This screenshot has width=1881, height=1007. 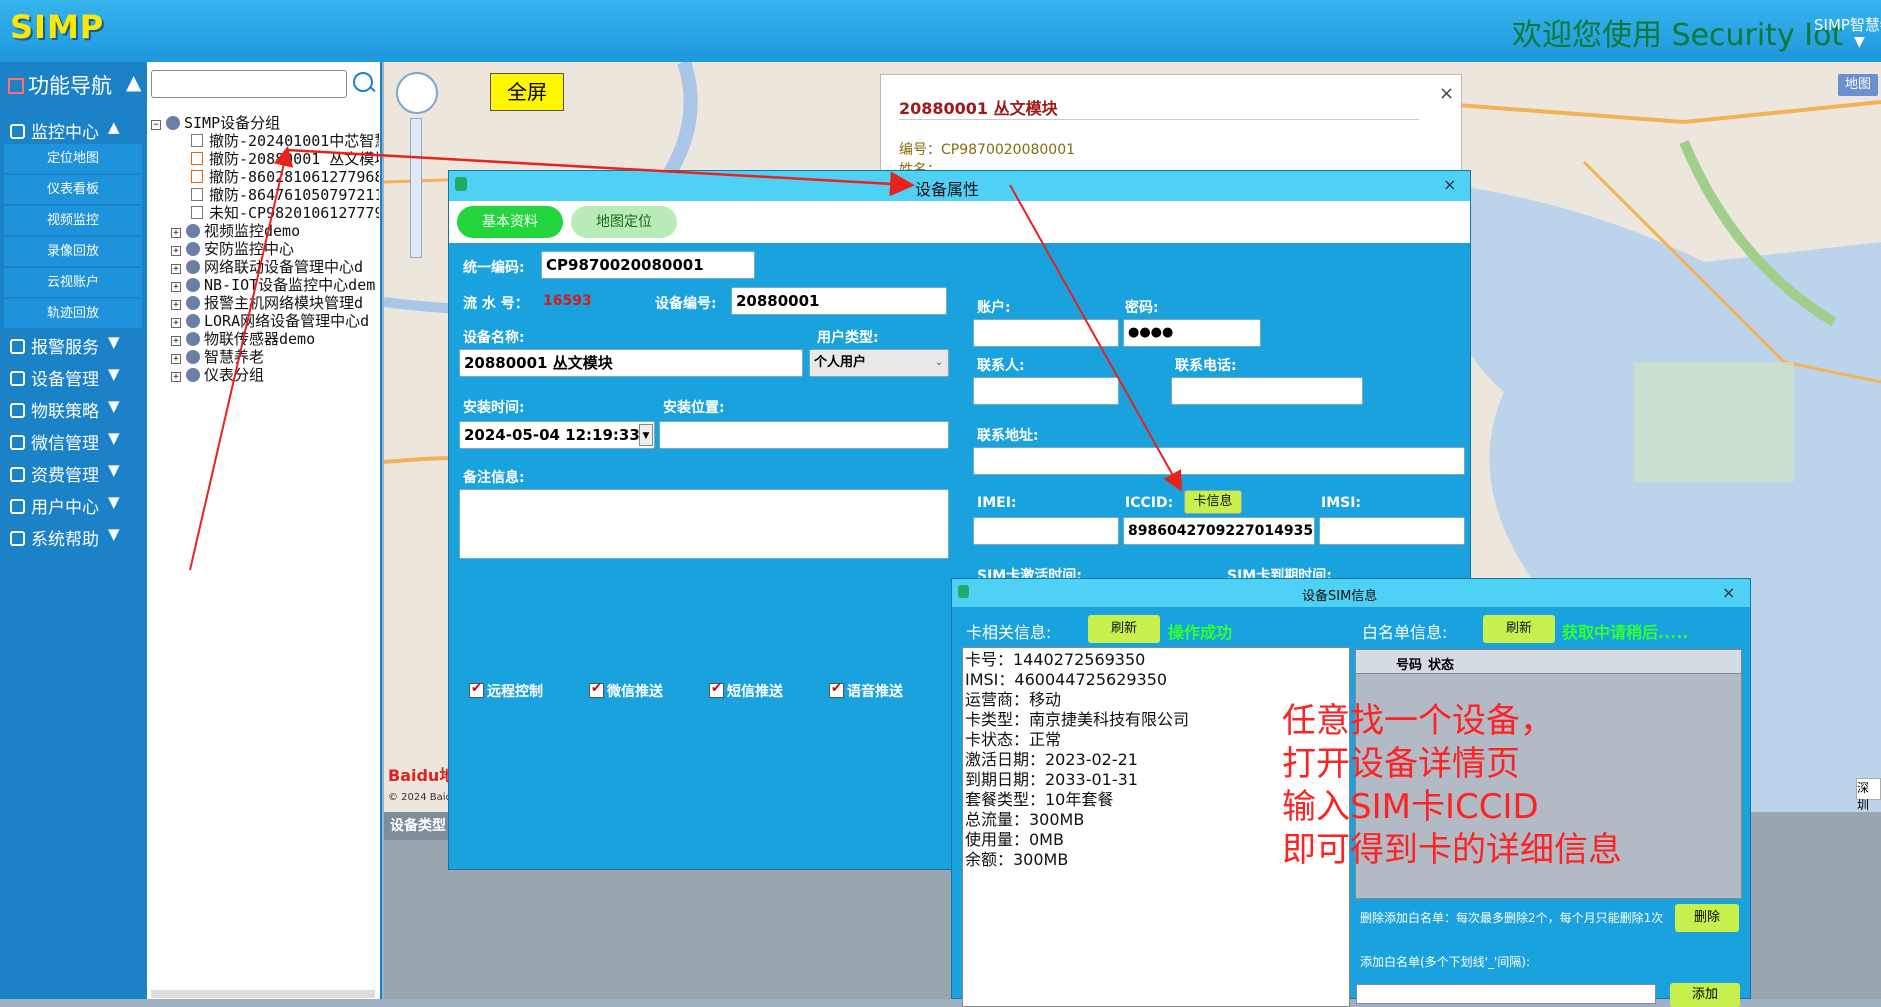 What do you see at coordinates (241, 358) in the screenshot?
I see `arrow-to-device` at bounding box center [241, 358].